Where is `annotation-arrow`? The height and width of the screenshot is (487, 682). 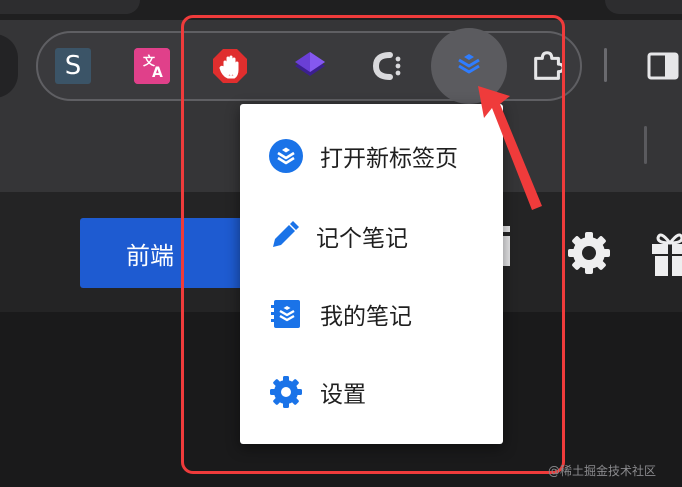
annotation-arrow is located at coordinates (510, 148).